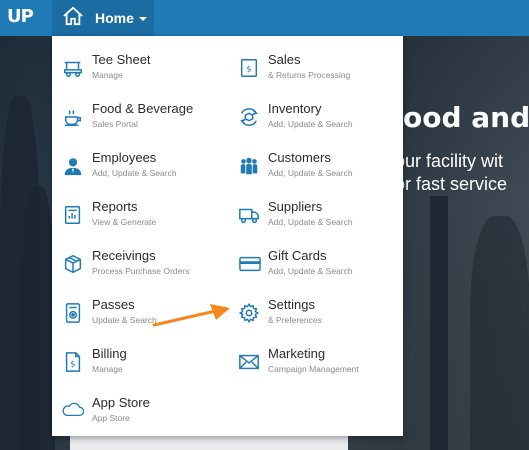  I want to click on menu-item-title: Customers, so click(299, 157).